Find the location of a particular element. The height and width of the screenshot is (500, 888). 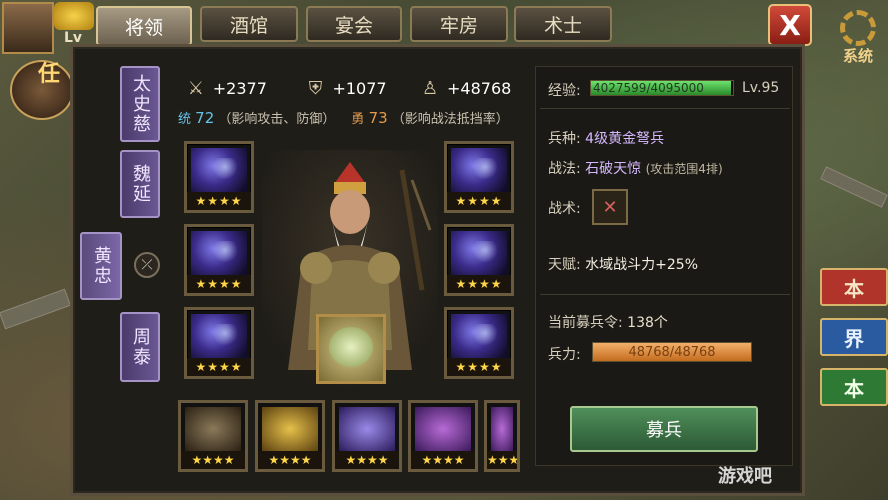

golden-beast-icon is located at coordinates (290, 429).